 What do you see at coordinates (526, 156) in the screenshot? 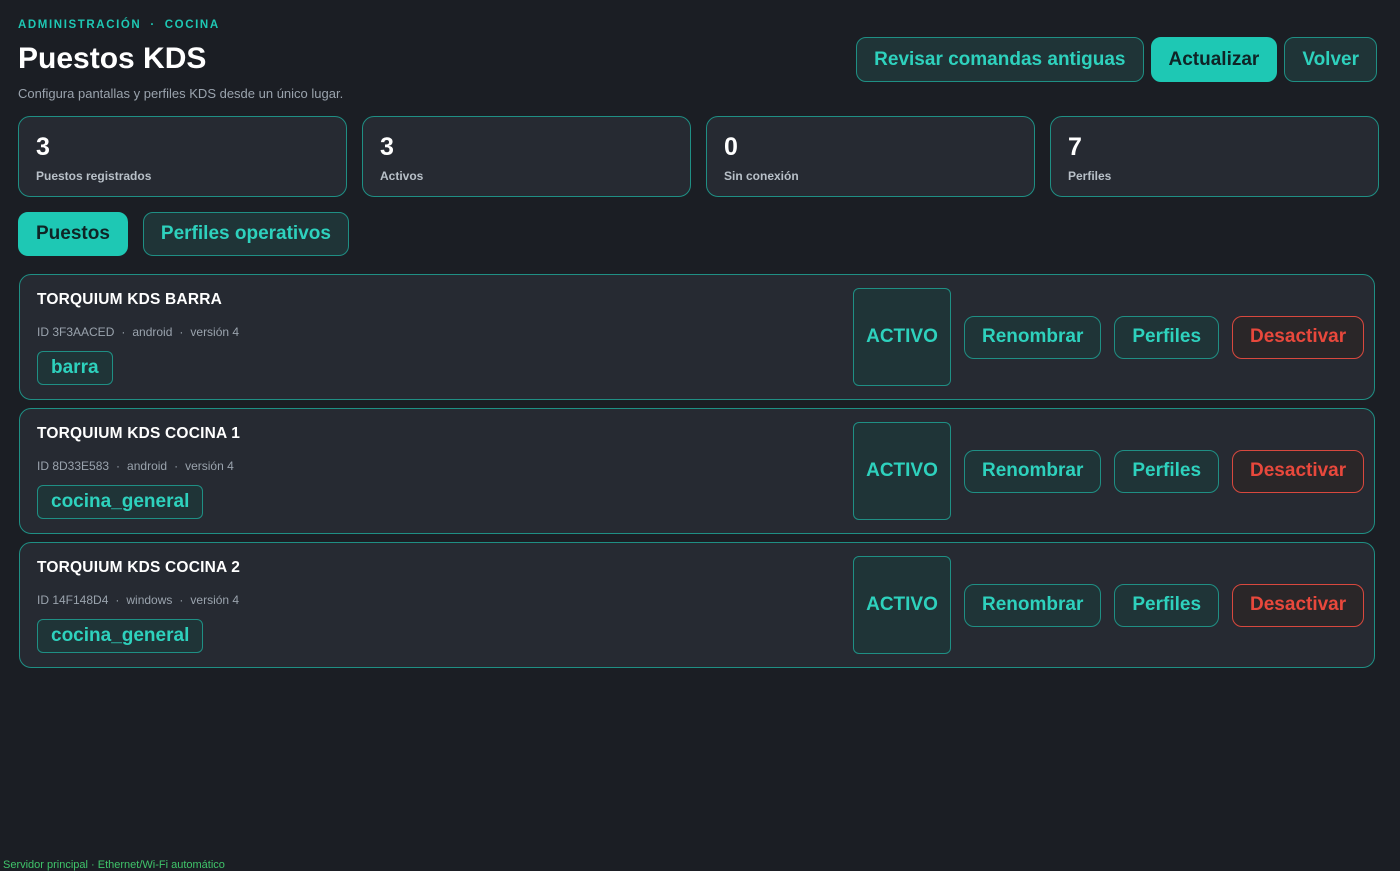
I see `stat-card-active: 3 Activos` at bounding box center [526, 156].